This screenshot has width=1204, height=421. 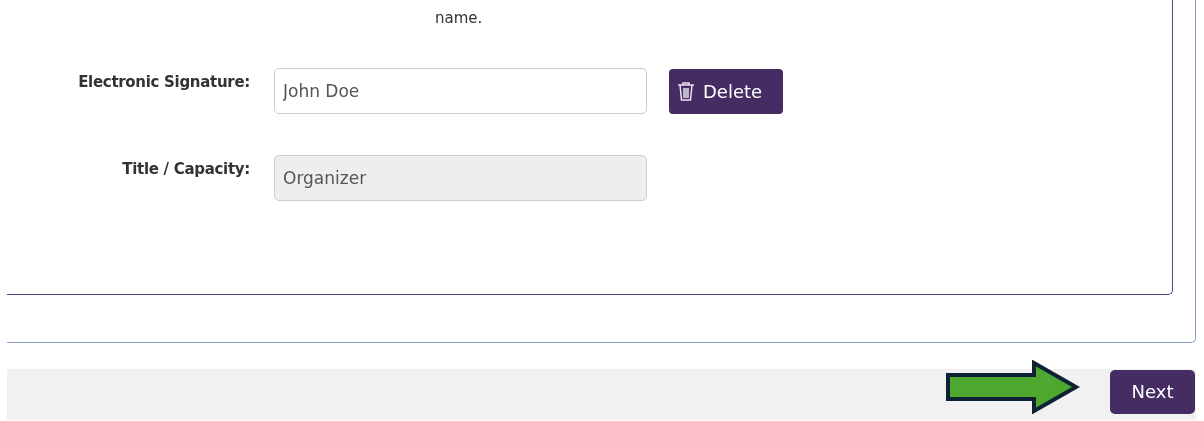 What do you see at coordinates (185, 169) in the screenshot?
I see `field-label: Title / Capacity:` at bounding box center [185, 169].